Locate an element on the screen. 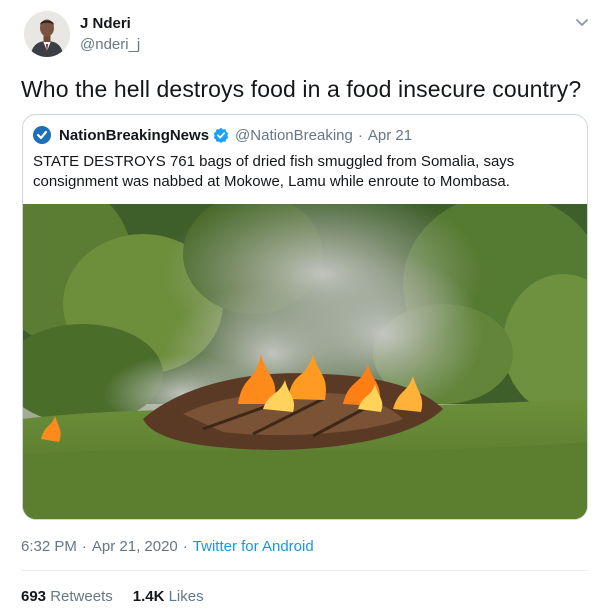 This screenshot has width=616, height=612. avatar is located at coordinates (47, 34).